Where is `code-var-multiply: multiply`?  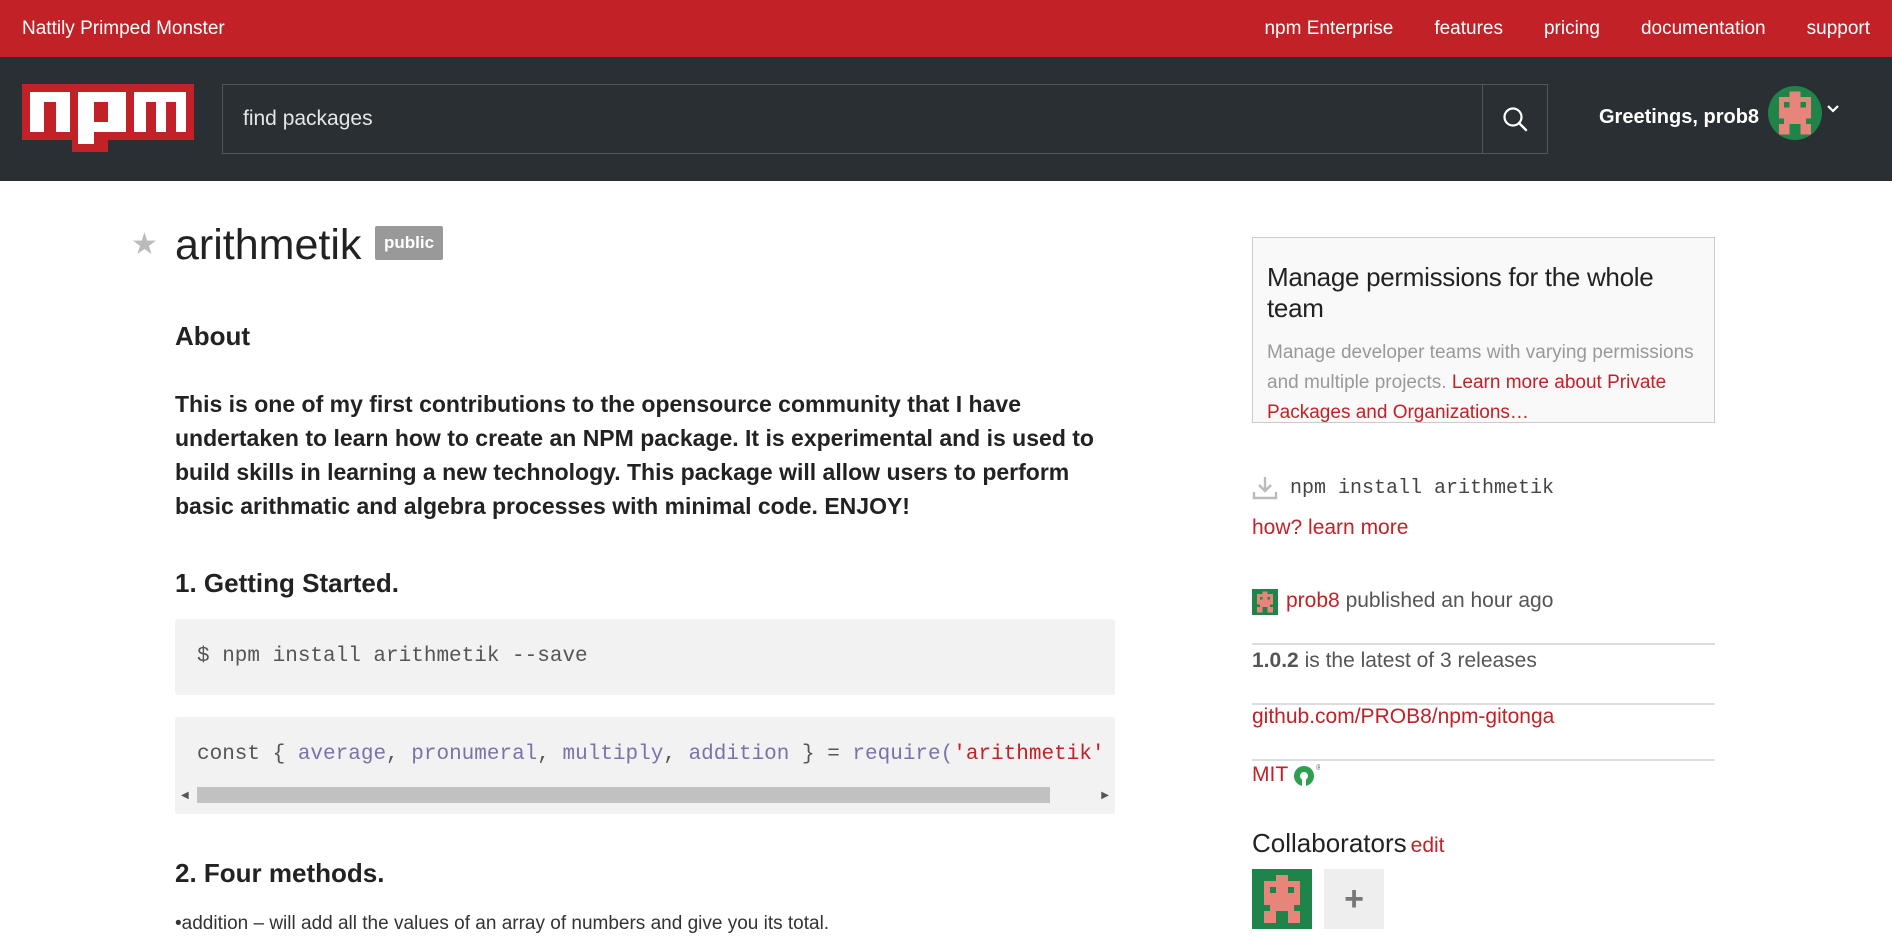 code-var-multiply: multiply is located at coordinates (613, 754).